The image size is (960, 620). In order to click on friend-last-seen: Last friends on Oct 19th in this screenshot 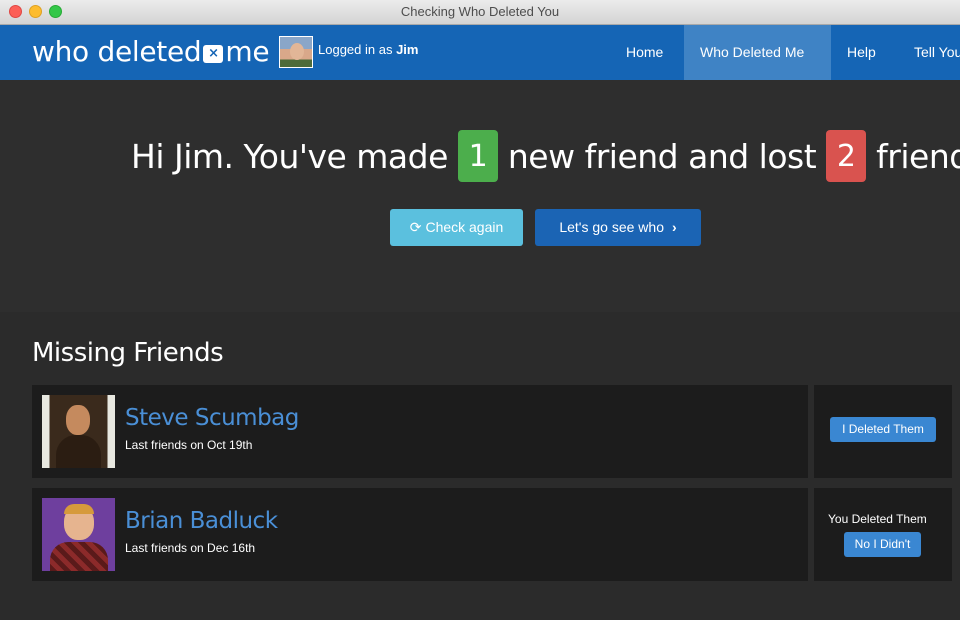, I will do `click(189, 445)`.